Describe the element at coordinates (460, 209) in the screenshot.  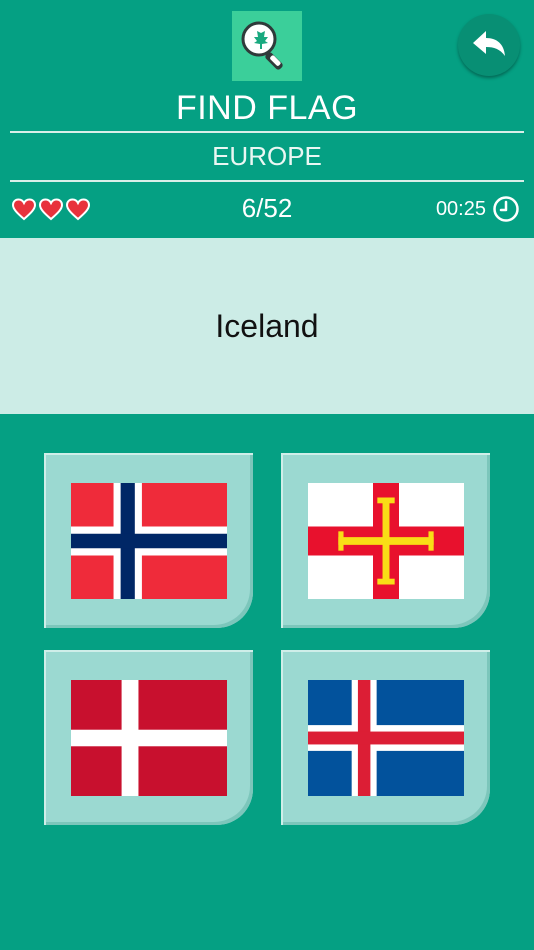
I see `timer-text: 00:25` at that location.